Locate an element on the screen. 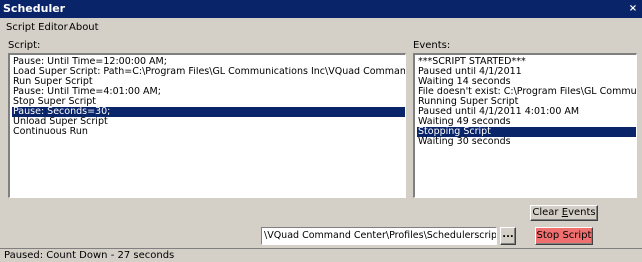 Image resolution: width=642 pixels, height=262 pixels. event-line: Stopping Script is located at coordinates (526, 132).